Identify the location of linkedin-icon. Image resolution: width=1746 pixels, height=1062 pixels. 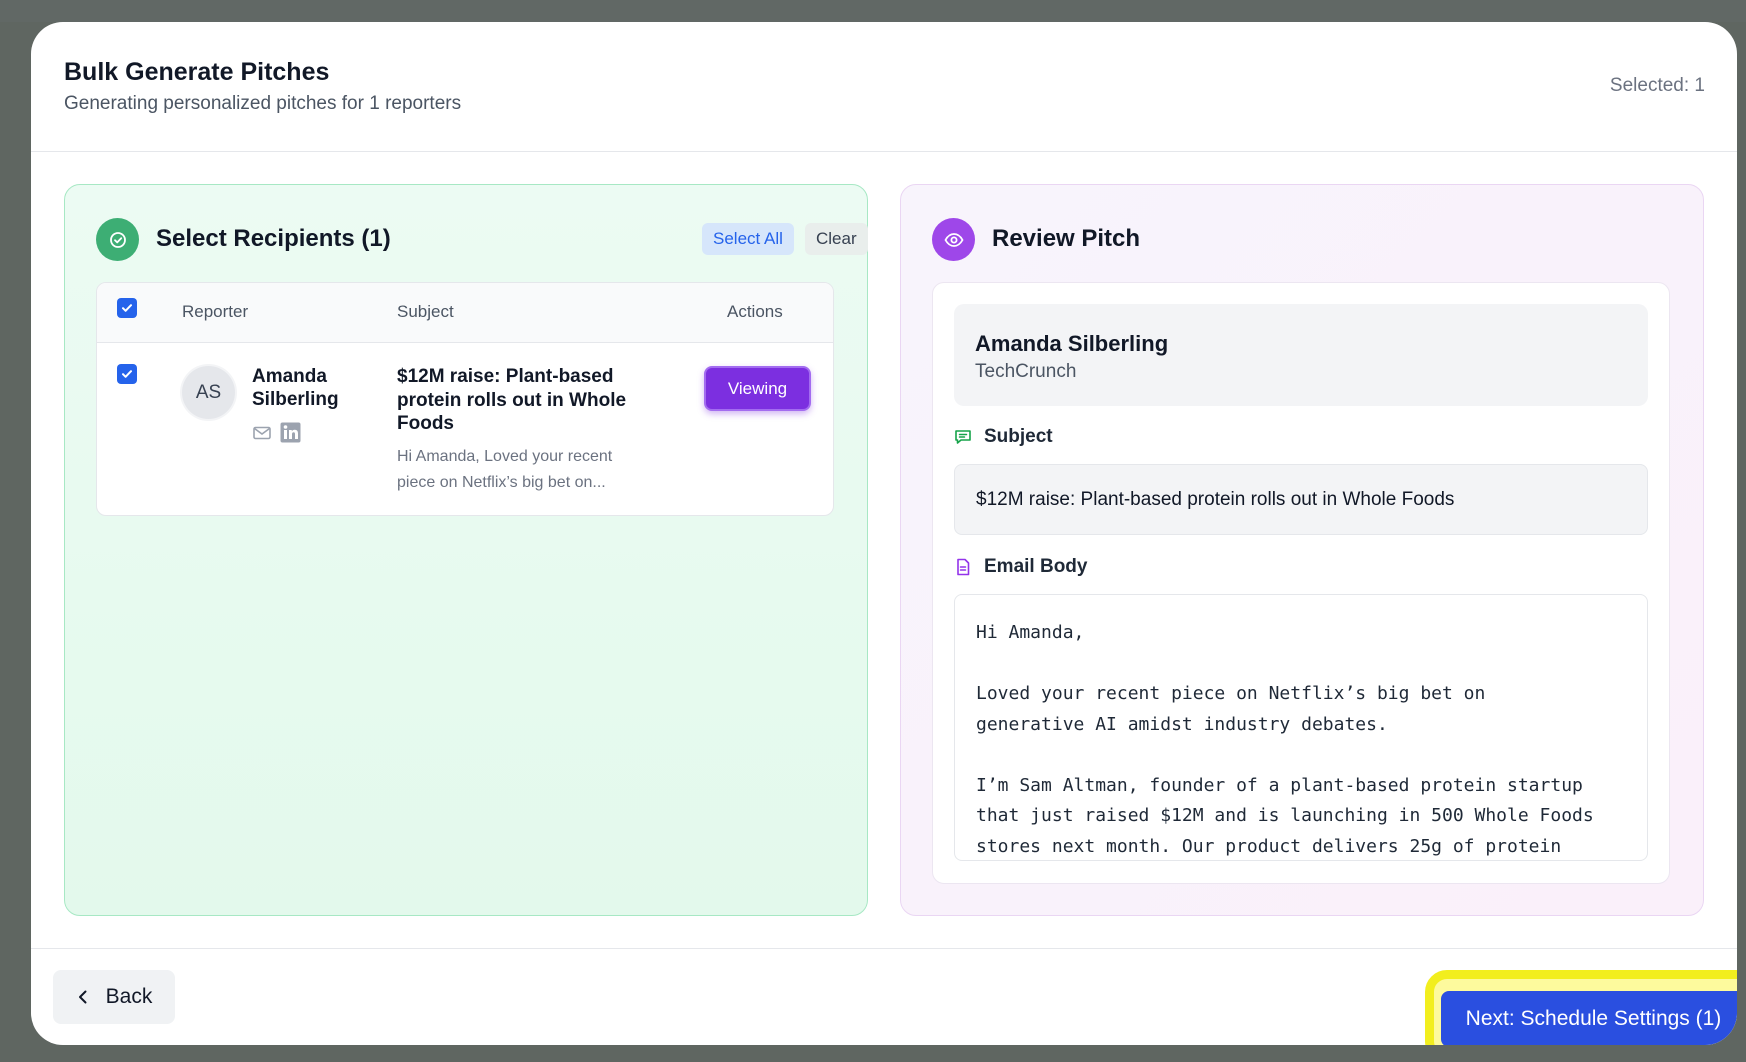
(290, 435).